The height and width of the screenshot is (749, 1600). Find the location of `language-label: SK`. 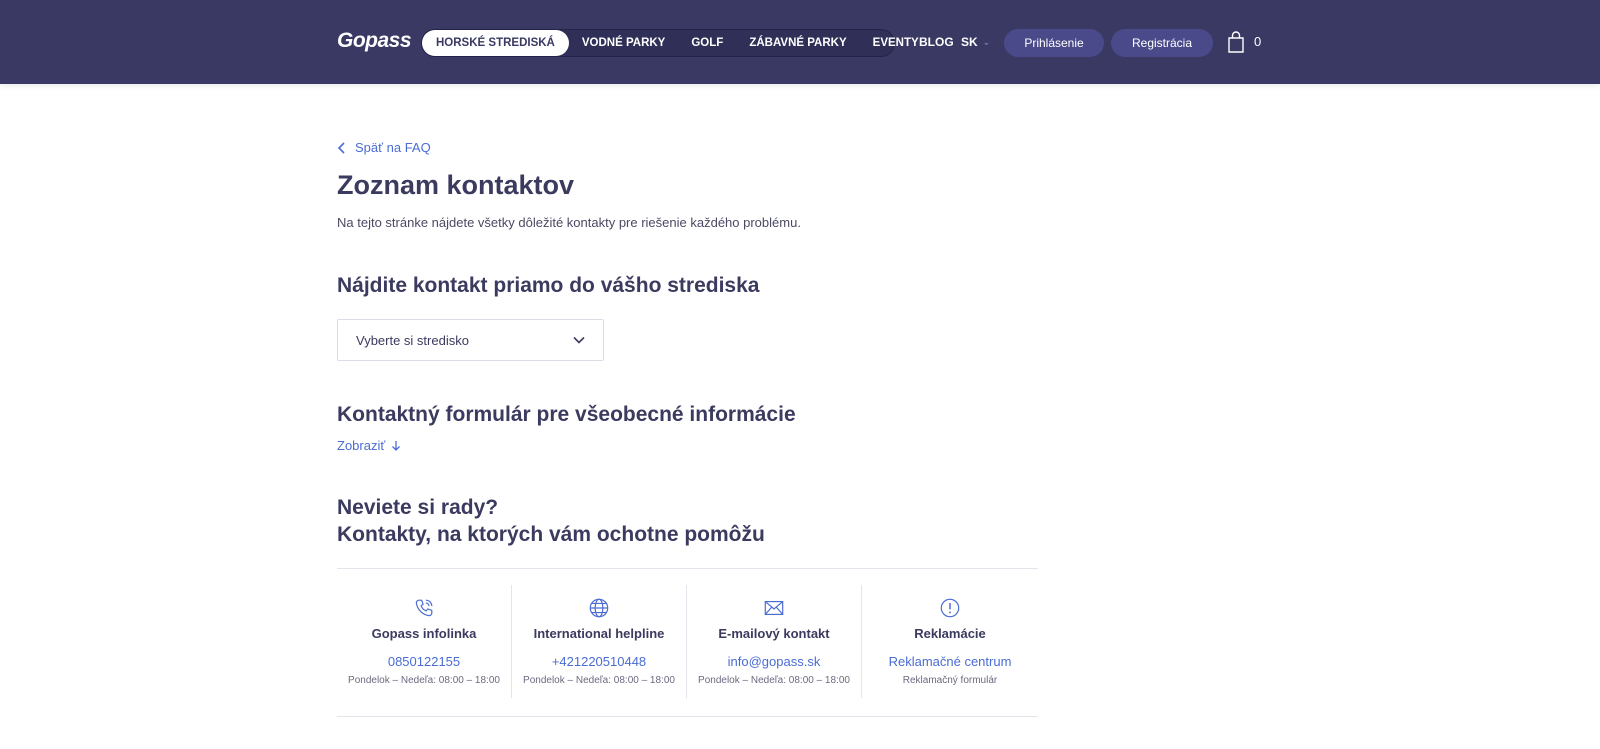

language-label: SK is located at coordinates (969, 42).